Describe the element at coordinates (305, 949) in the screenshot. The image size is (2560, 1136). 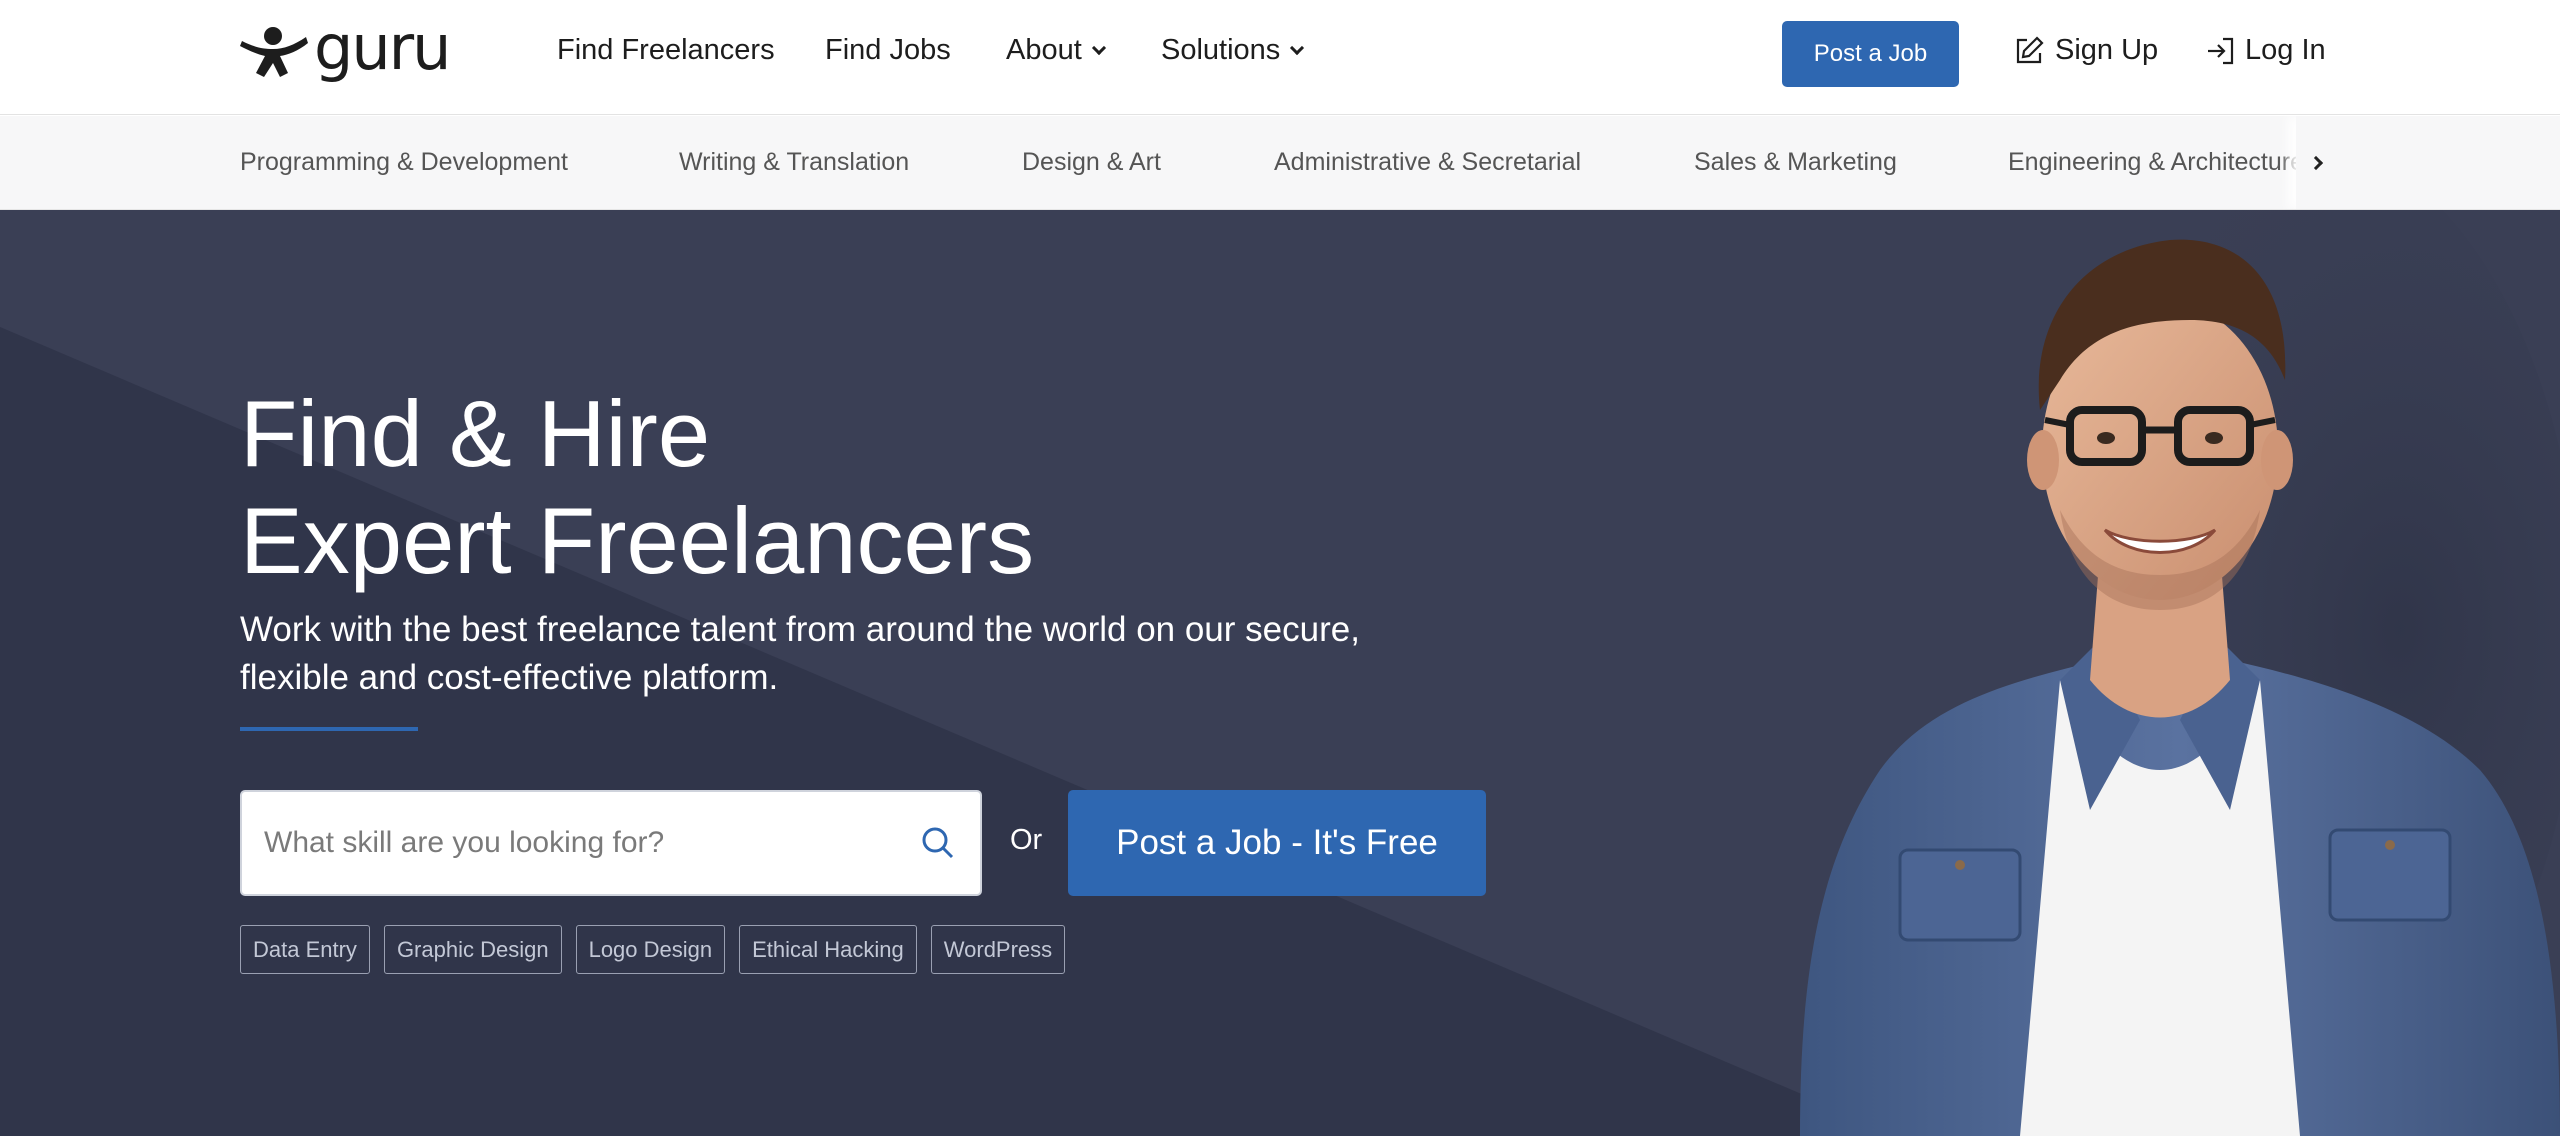
I see `tag-data-entry: Data Entry` at that location.